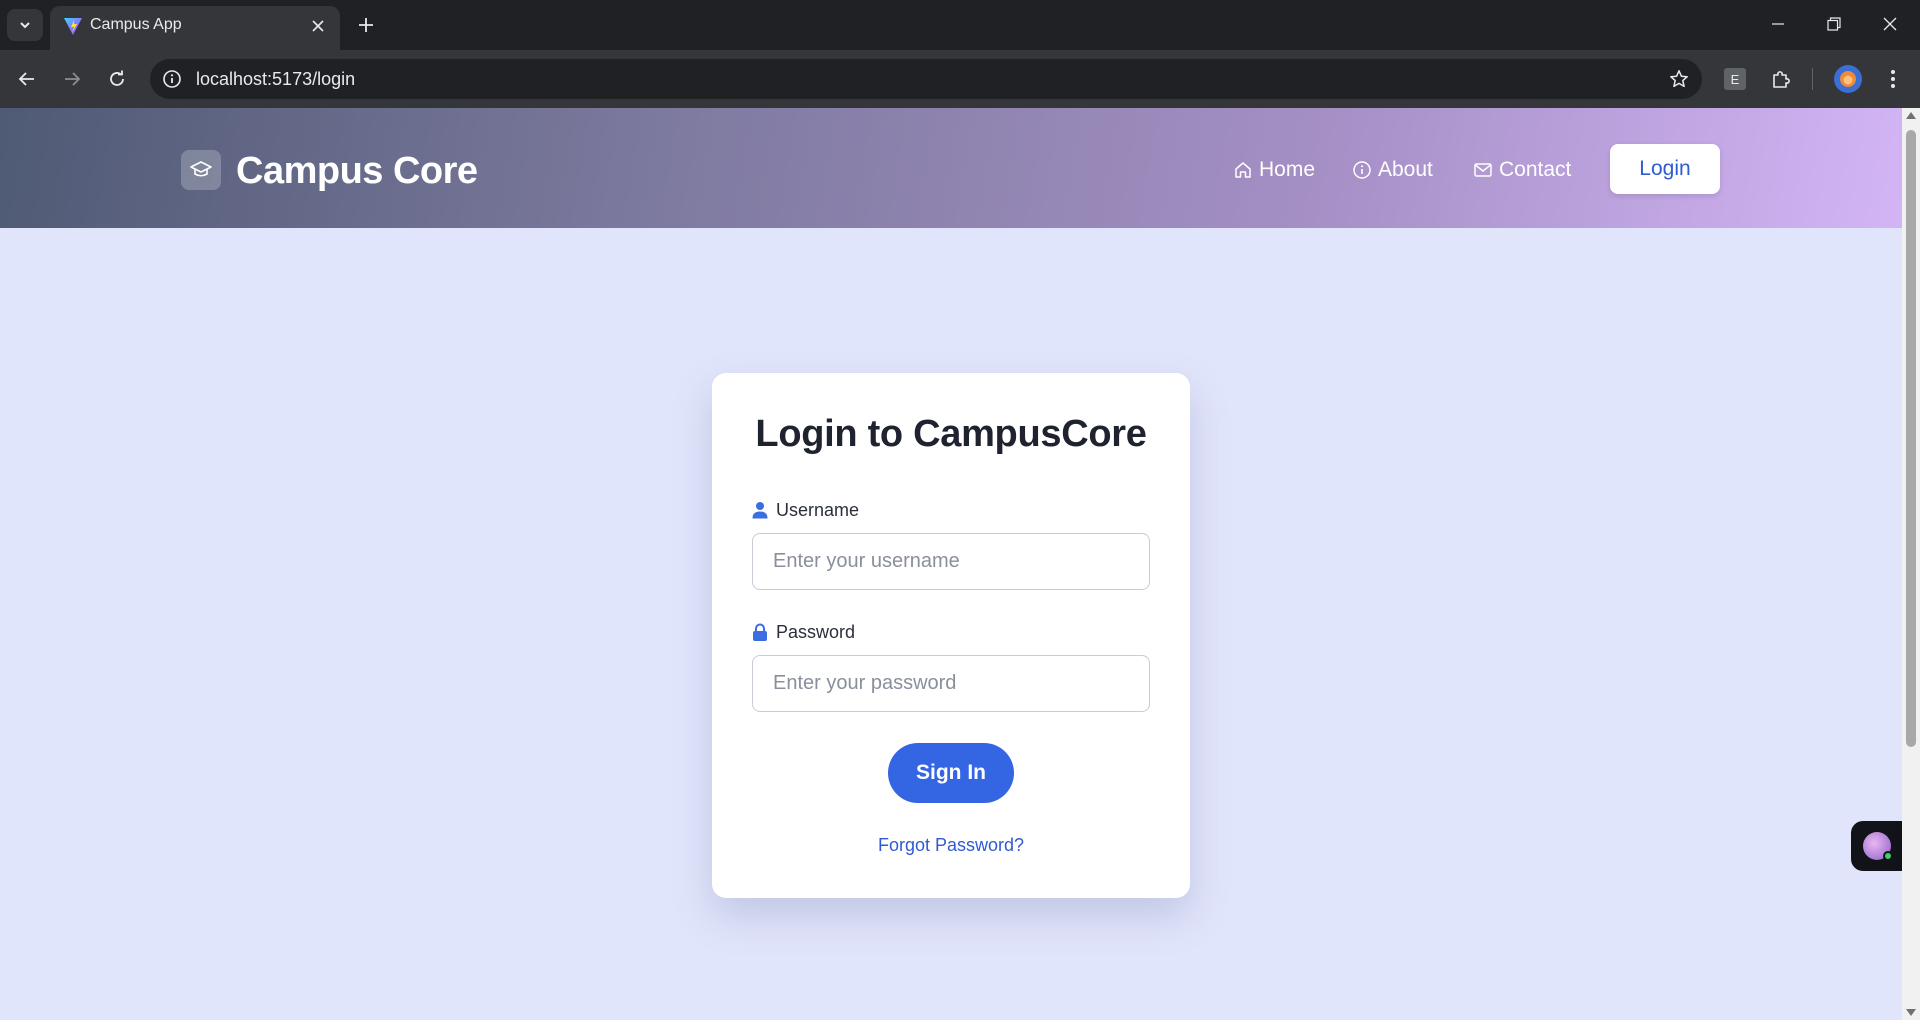 This screenshot has height=1020, width=1920. Describe the element at coordinates (760, 510) in the screenshot. I see `user-icon` at that location.